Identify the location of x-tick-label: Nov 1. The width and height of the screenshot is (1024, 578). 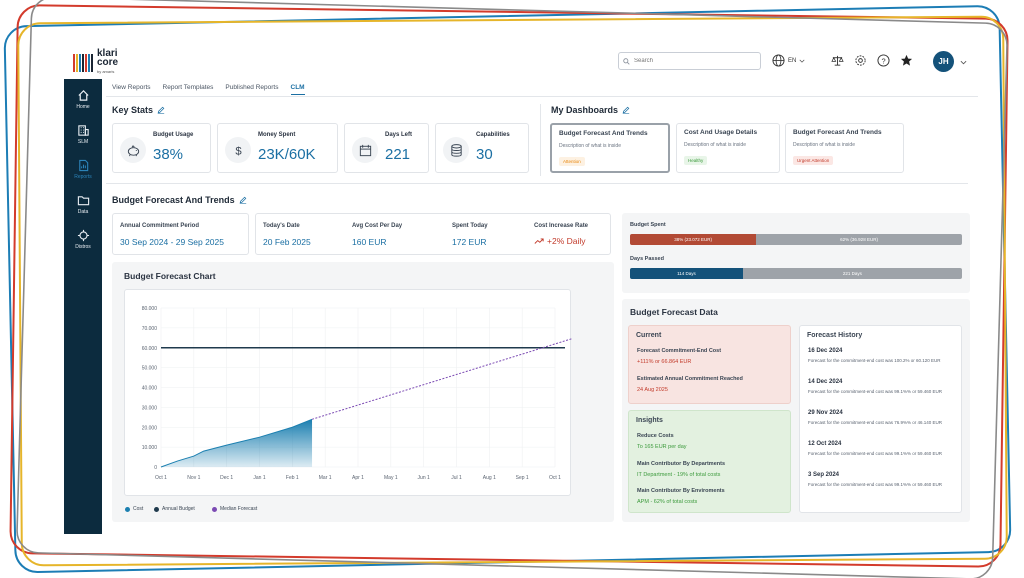
(193, 478).